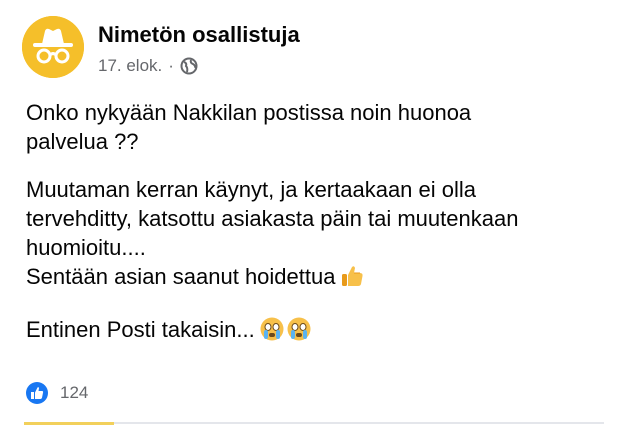  I want to click on text-line: palvelua ??, so click(82, 141).